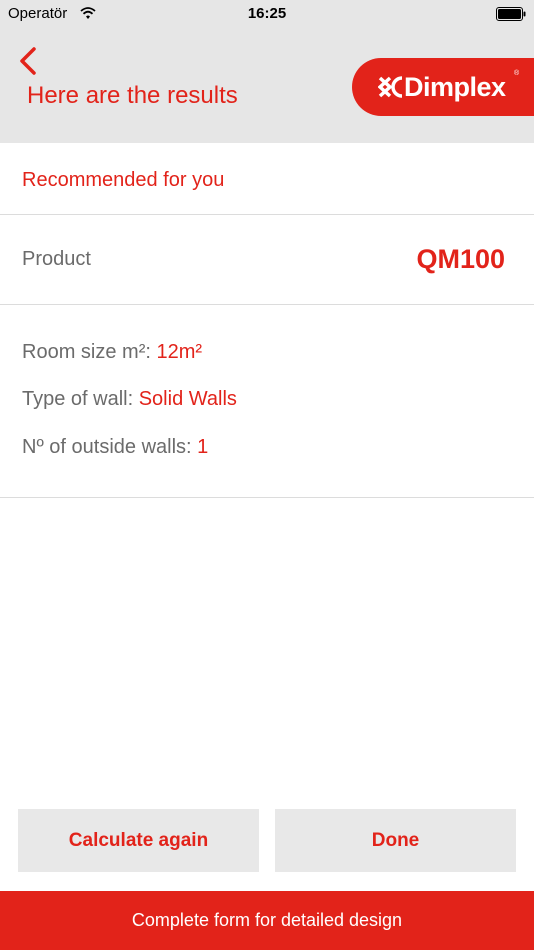 The height and width of the screenshot is (950, 534). What do you see at coordinates (123, 180) in the screenshot?
I see `recommended-label: Recommended for you` at bounding box center [123, 180].